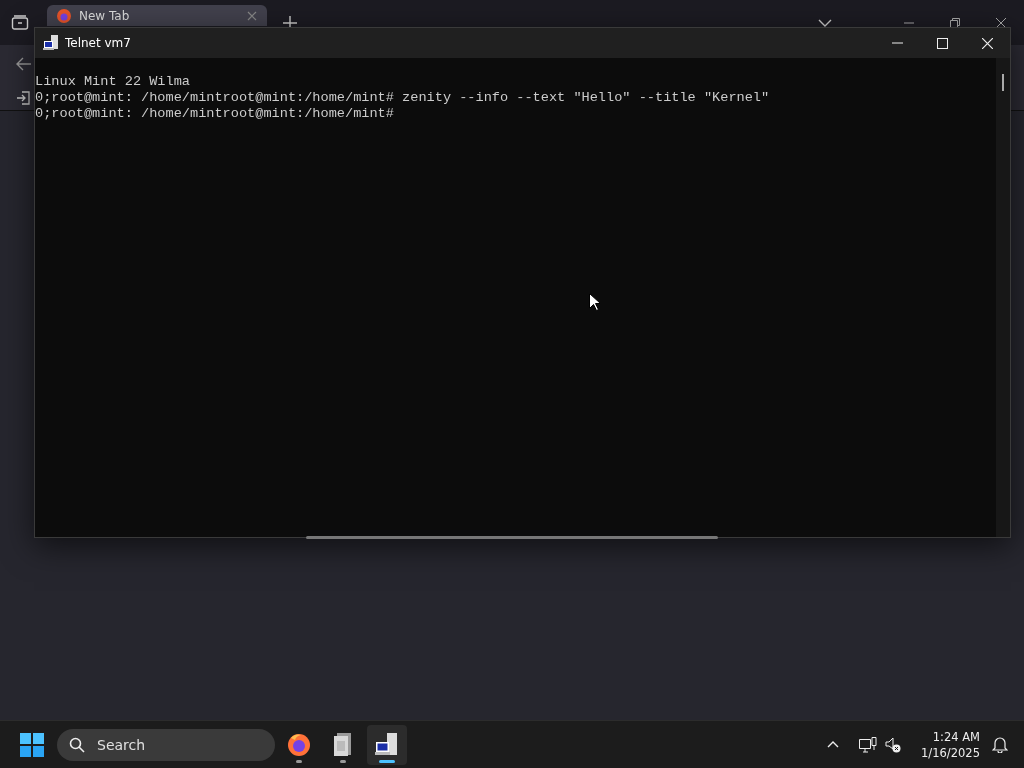  Describe the element at coordinates (833, 744) in the screenshot. I see `chevron-up-icon` at that location.